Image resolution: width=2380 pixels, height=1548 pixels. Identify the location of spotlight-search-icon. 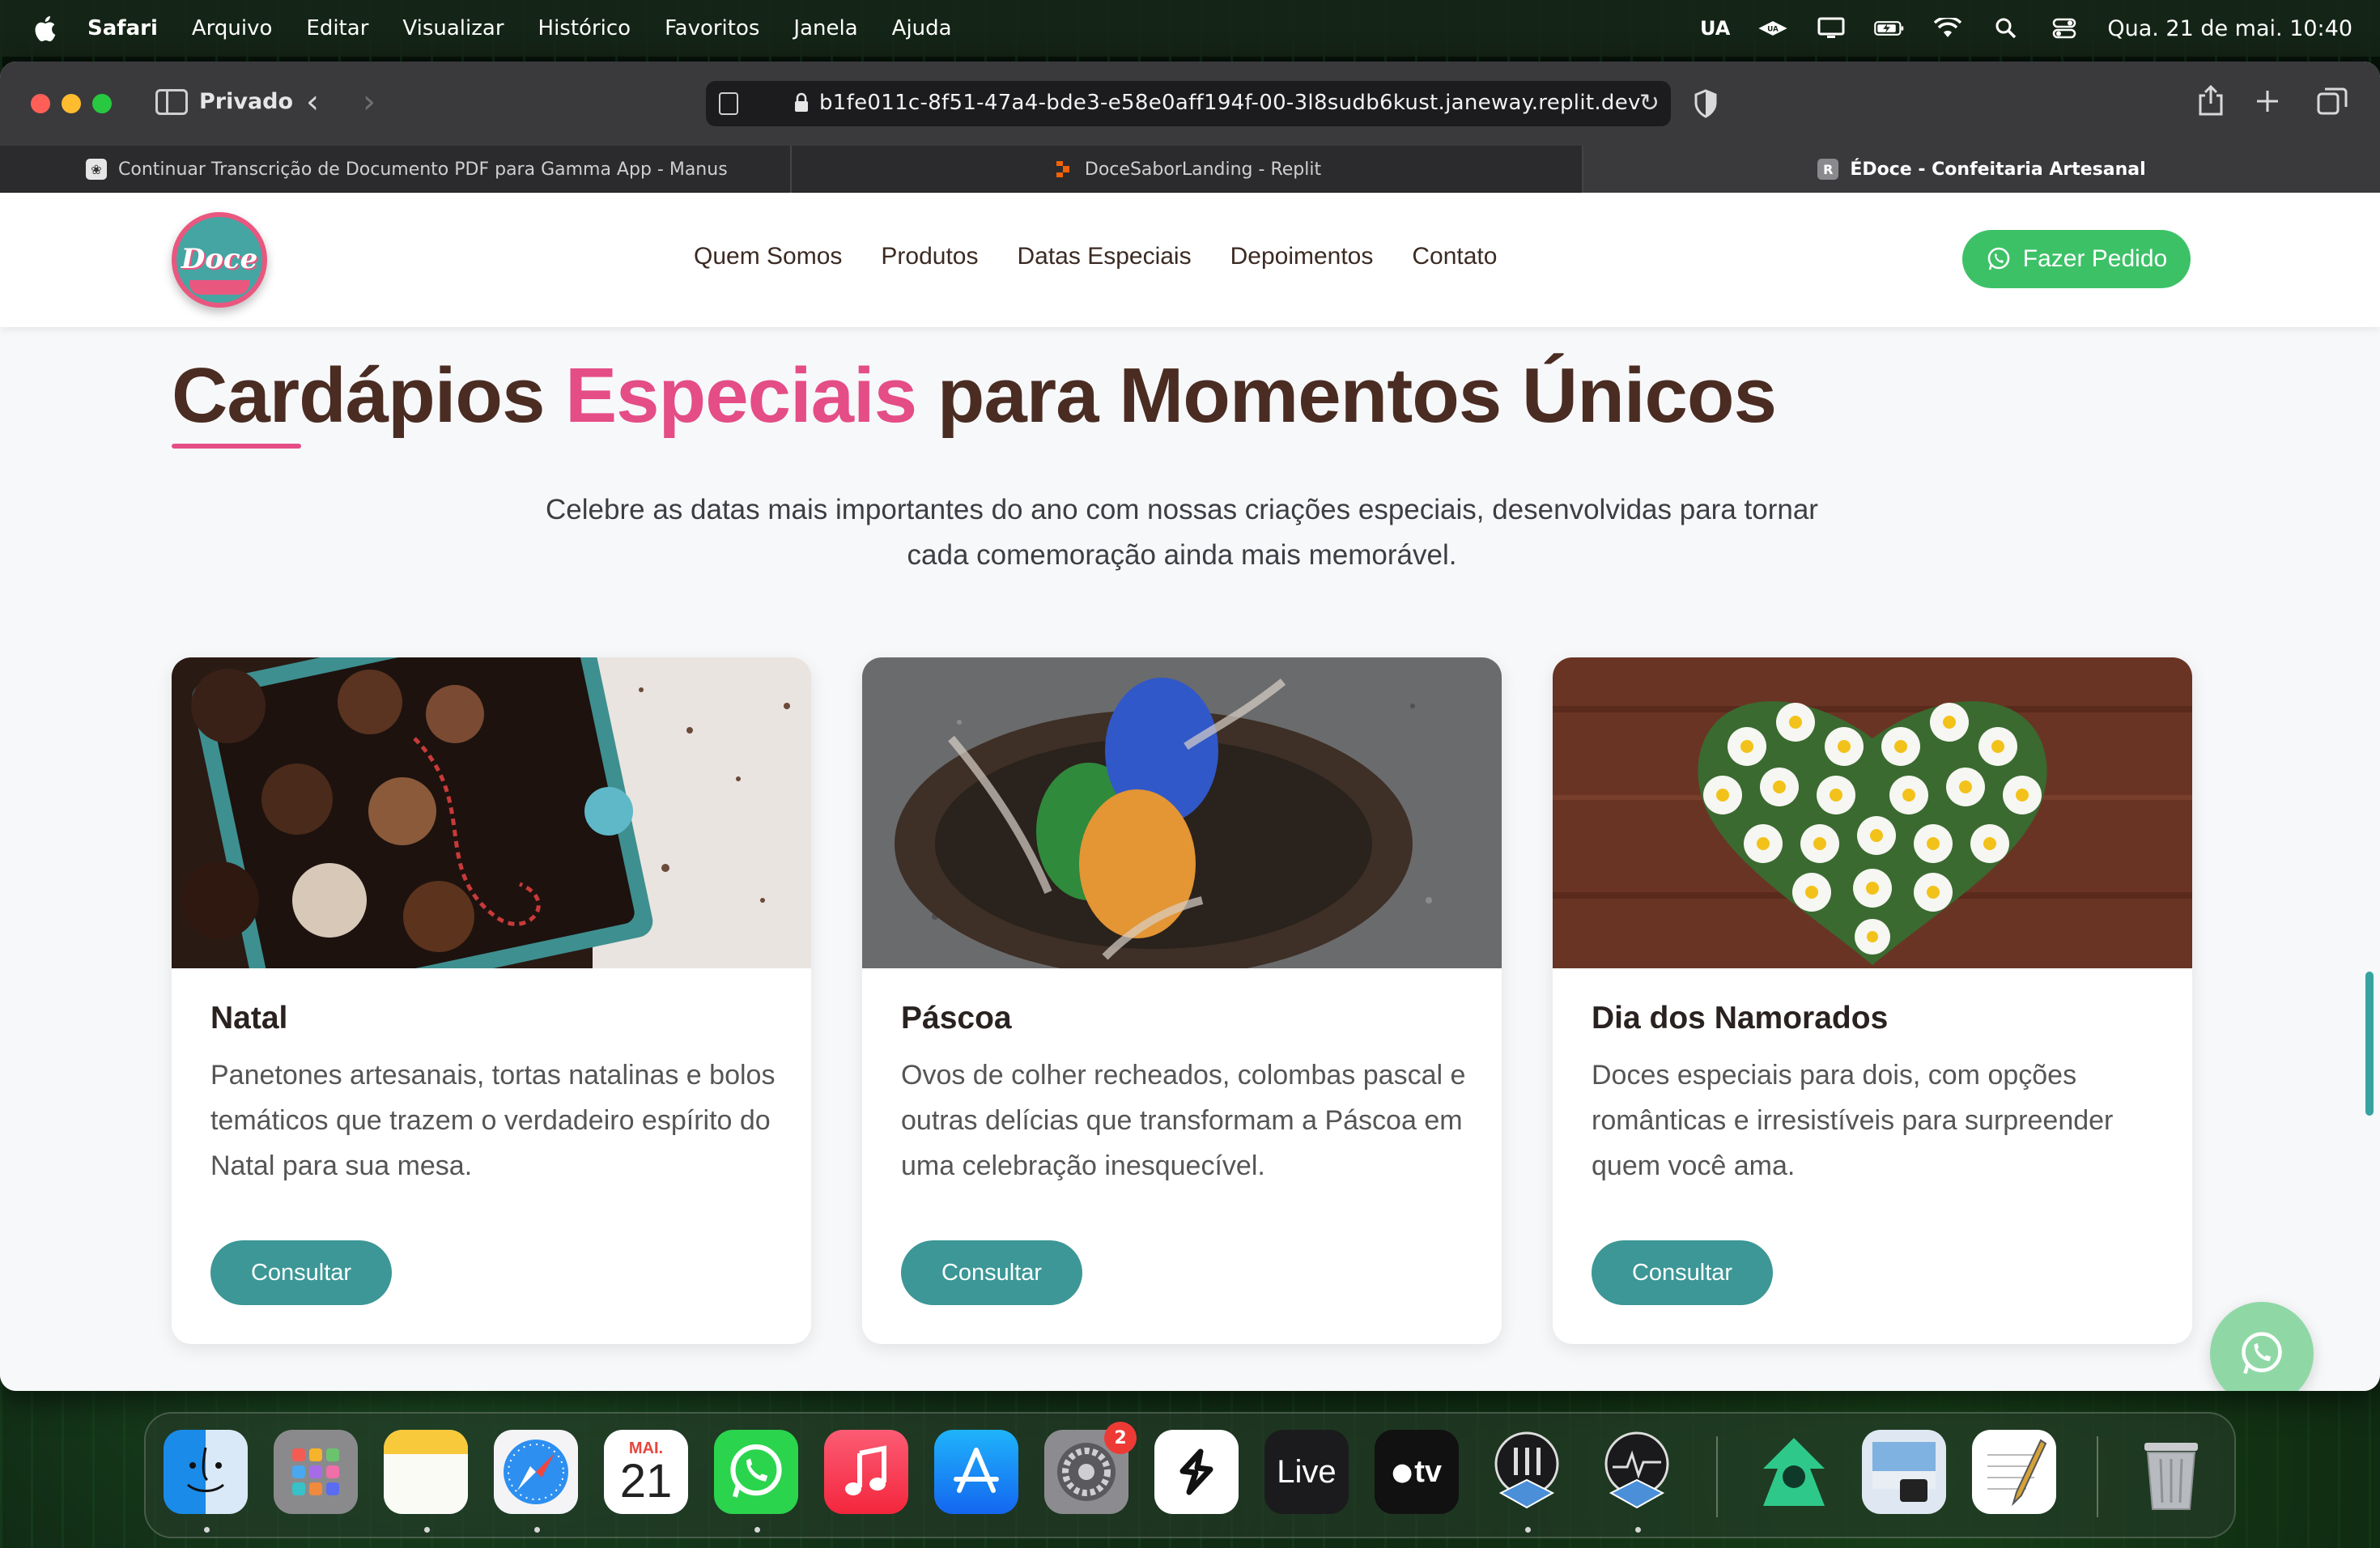
(2006, 28).